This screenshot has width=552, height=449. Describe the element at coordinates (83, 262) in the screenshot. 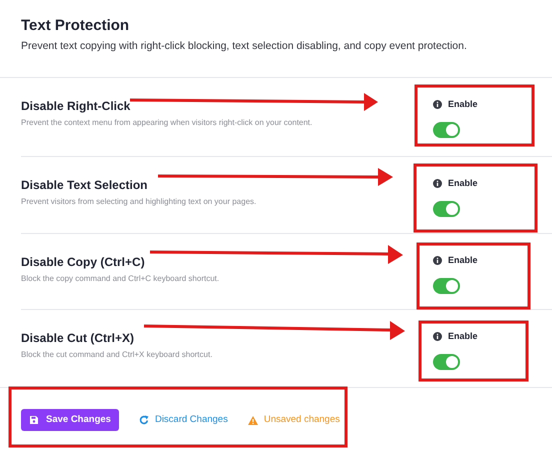

I see `setting-title: Disable Copy (Ctrl+C)` at that location.